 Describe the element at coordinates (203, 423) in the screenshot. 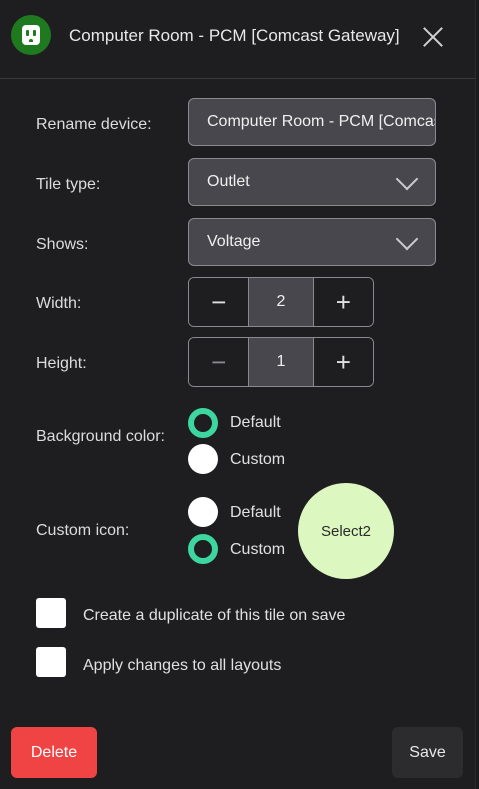

I see `bg-default-radio` at that location.